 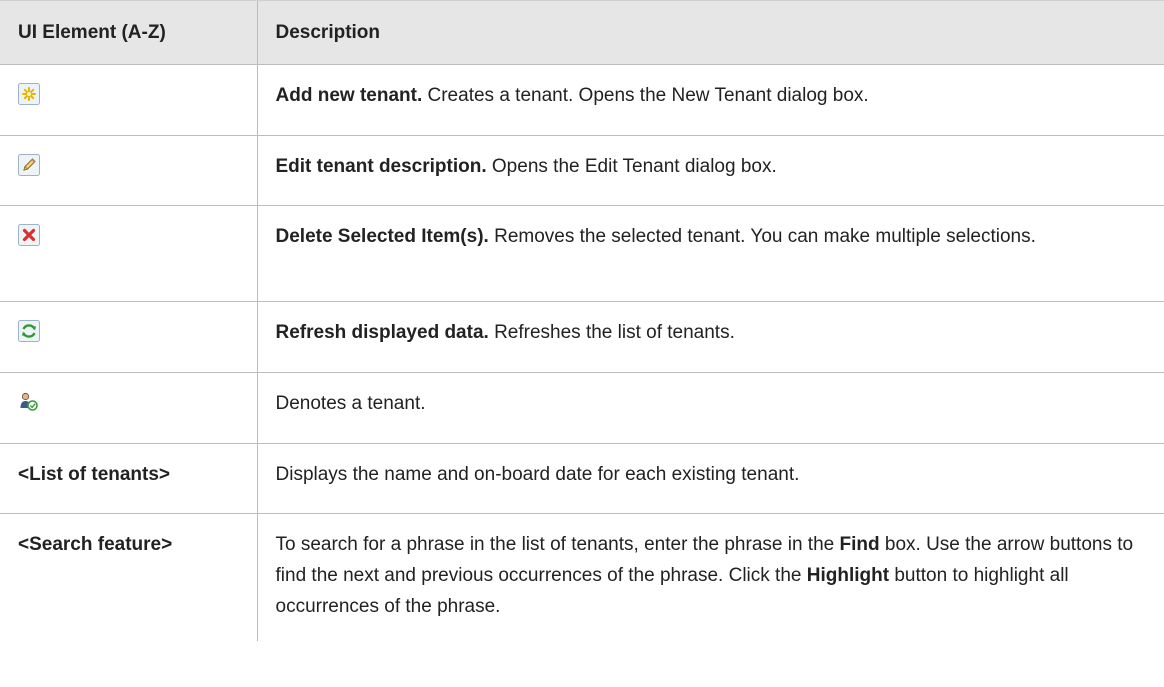 What do you see at coordinates (29, 331) in the screenshot?
I see `refresh-icon` at bounding box center [29, 331].